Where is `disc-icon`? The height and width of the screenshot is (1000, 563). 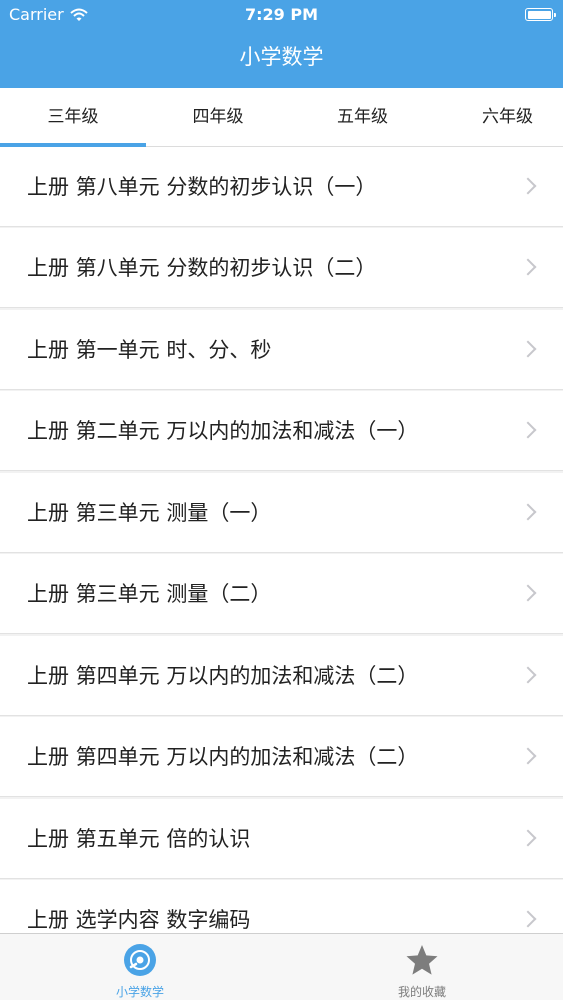 disc-icon is located at coordinates (140, 960).